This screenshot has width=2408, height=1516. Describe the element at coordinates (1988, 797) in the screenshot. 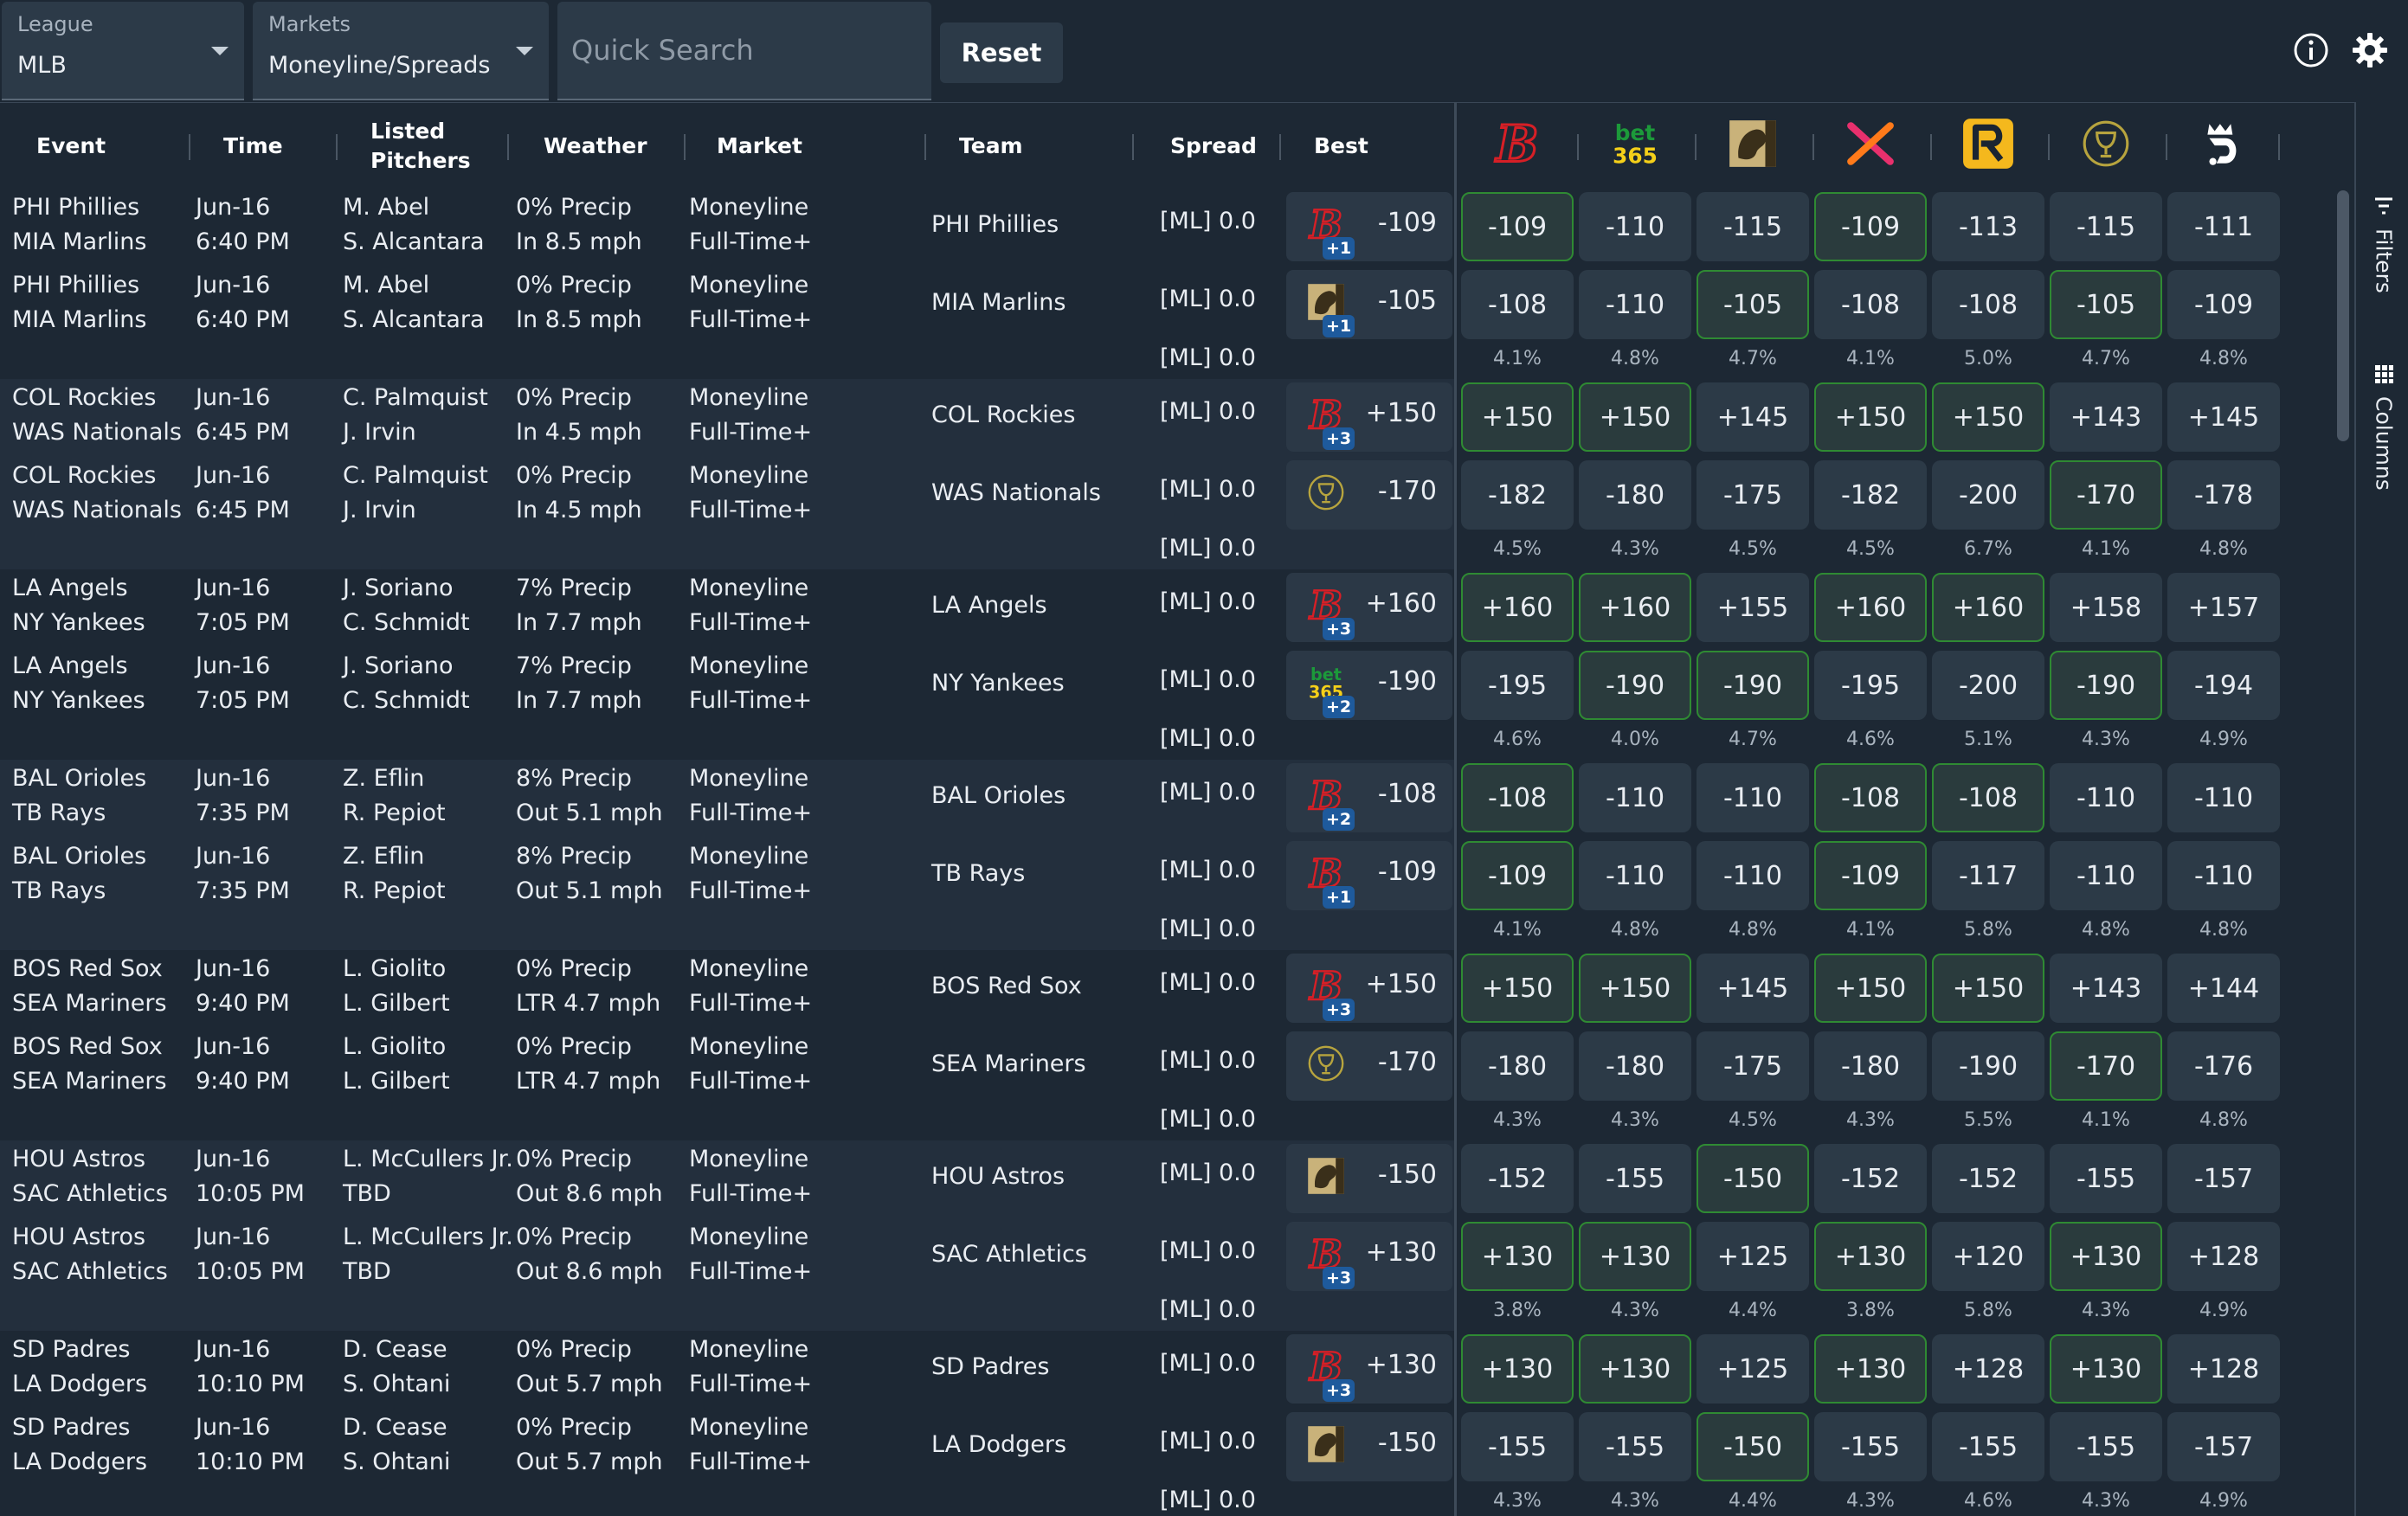

I see `odds-cell-r-sportsbook: -108` at that location.